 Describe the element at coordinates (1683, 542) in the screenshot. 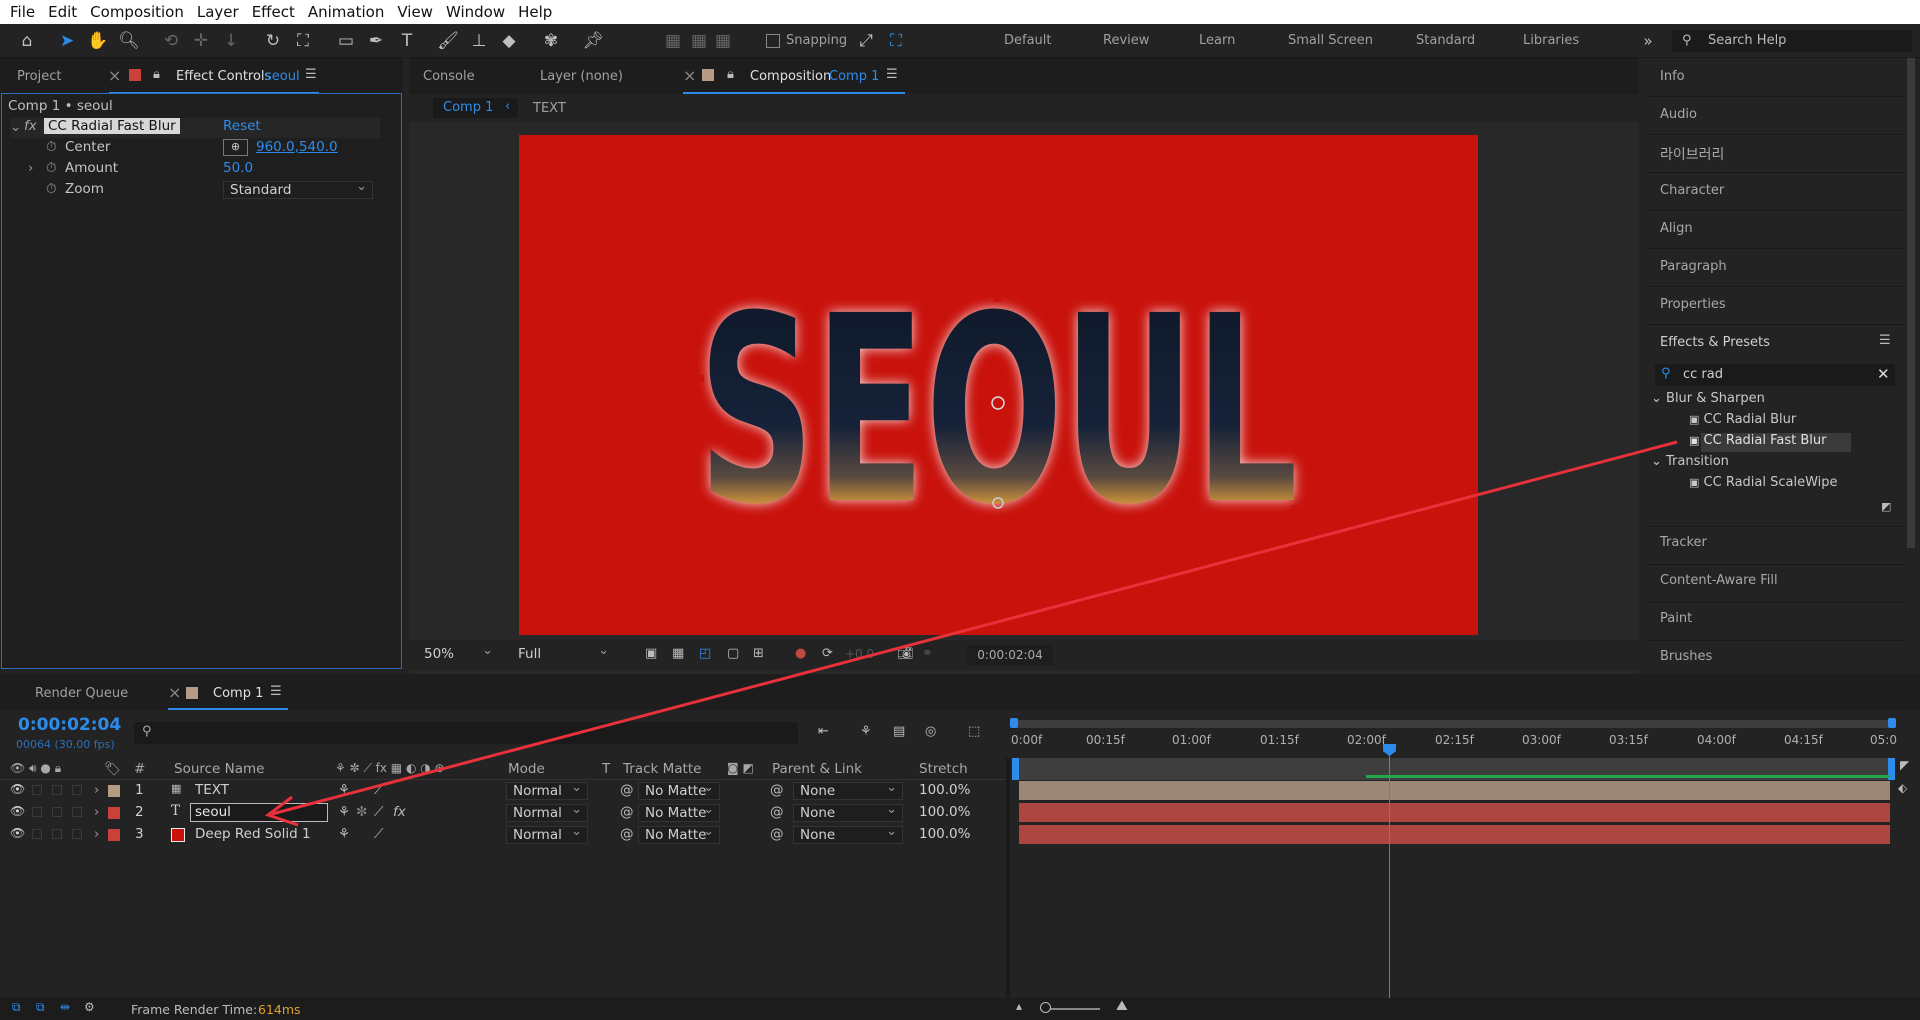

I see `panel-tracker: Tracker` at that location.